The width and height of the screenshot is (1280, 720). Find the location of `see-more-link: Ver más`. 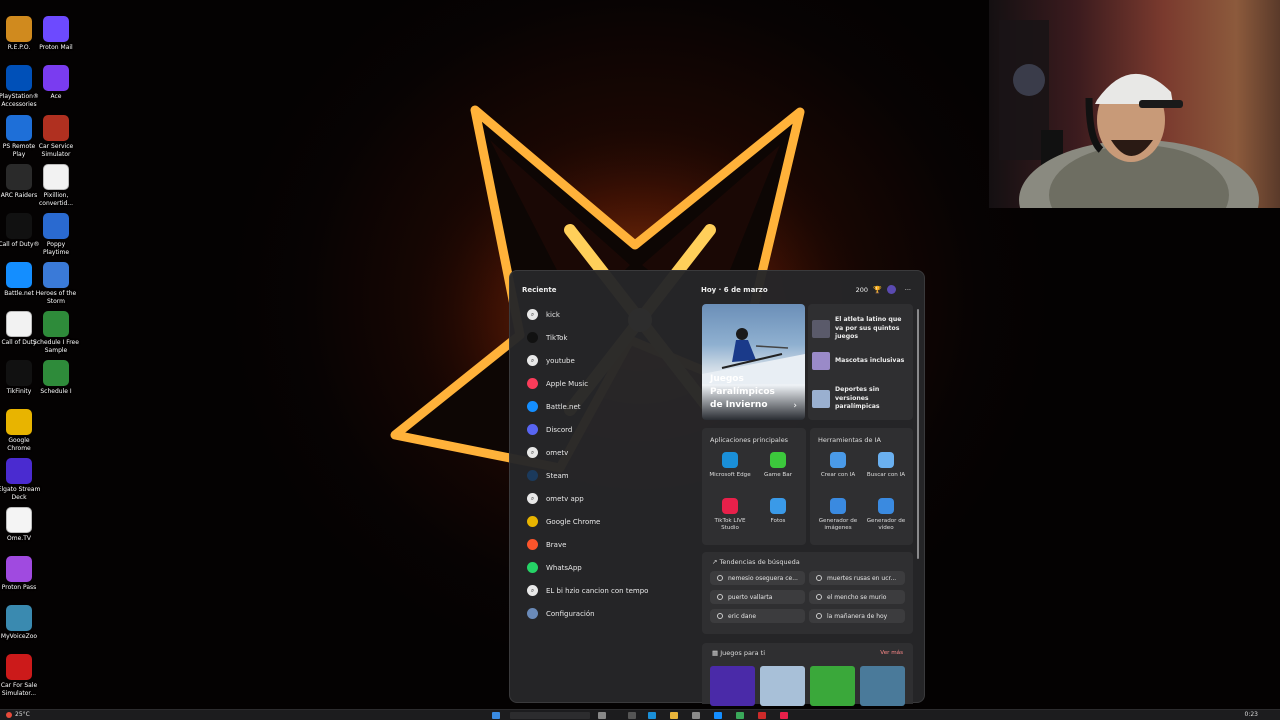

see-more-link: Ver más is located at coordinates (891, 653).